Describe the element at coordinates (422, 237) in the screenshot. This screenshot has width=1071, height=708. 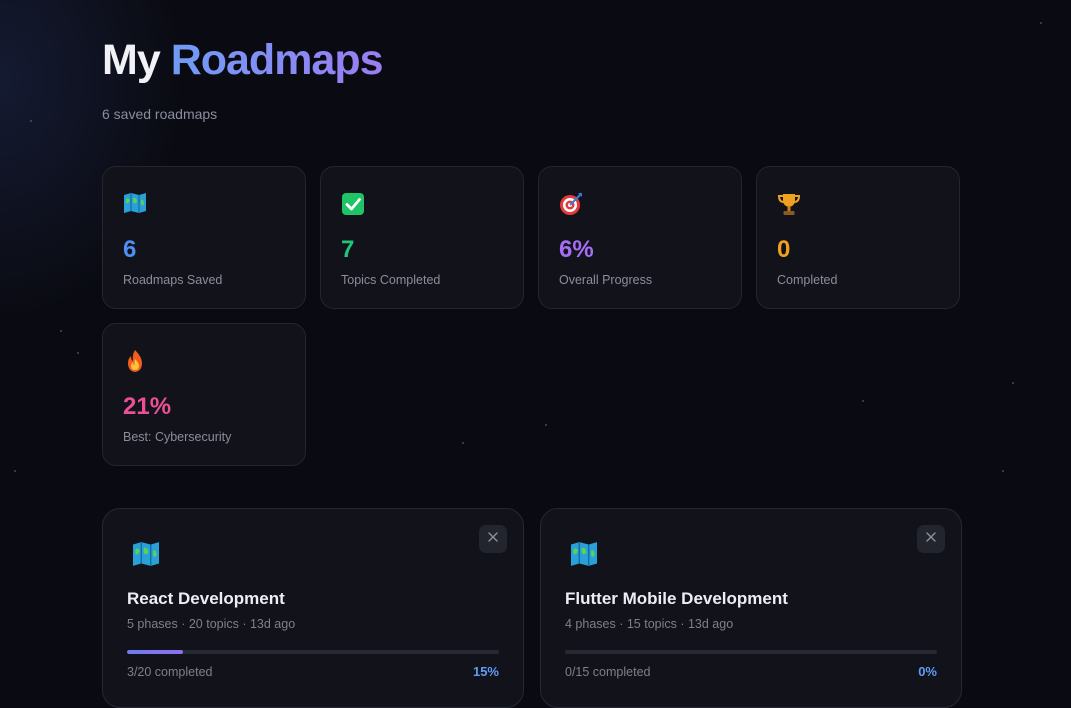
I see `stat-card-topics-completed: 7 Topics Completed` at that location.